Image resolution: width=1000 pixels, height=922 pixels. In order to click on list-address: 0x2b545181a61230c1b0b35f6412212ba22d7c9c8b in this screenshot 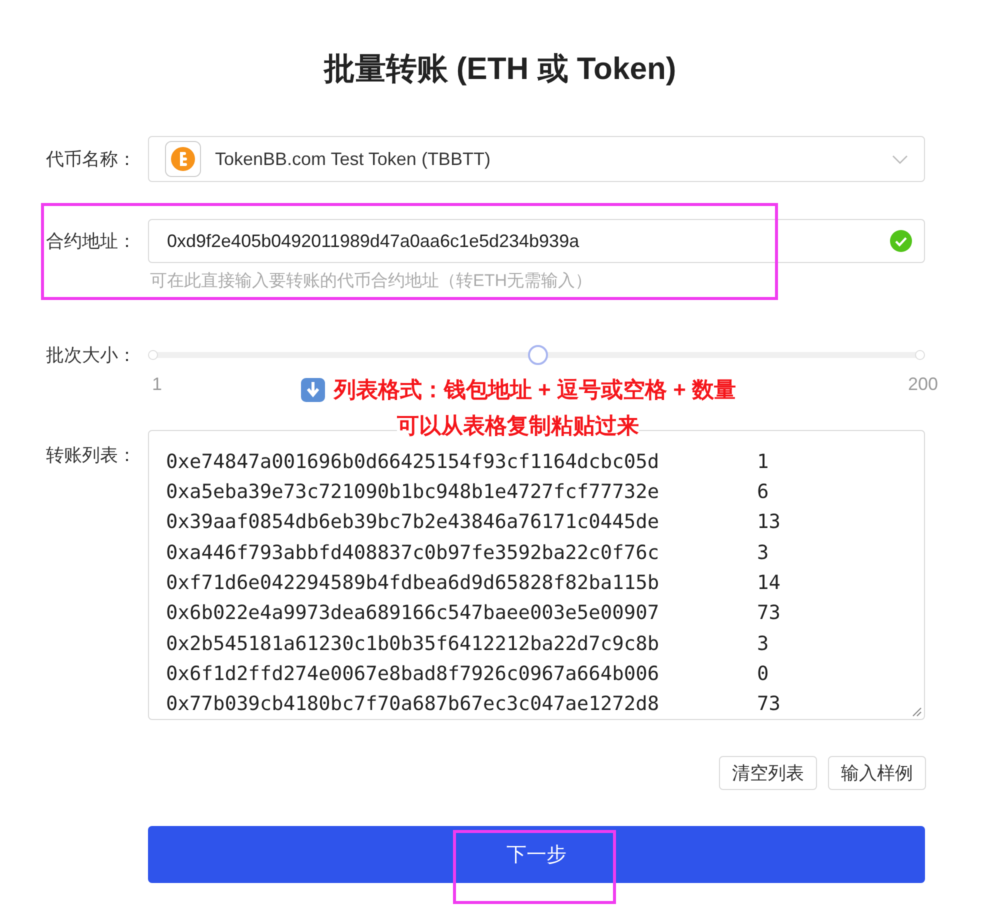, I will do `click(413, 643)`.